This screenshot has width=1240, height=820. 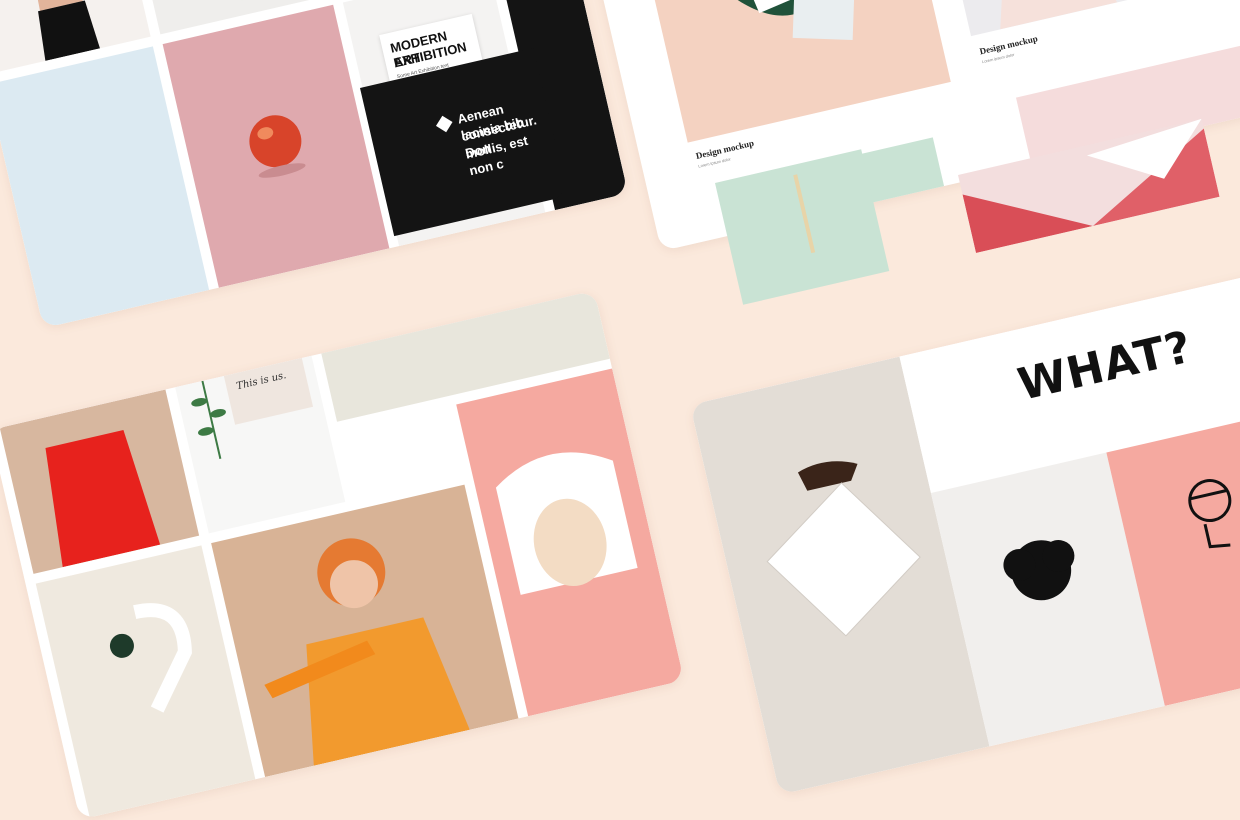 I want to click on photo-tile-orange-hair-woman, so click(x=365, y=631).